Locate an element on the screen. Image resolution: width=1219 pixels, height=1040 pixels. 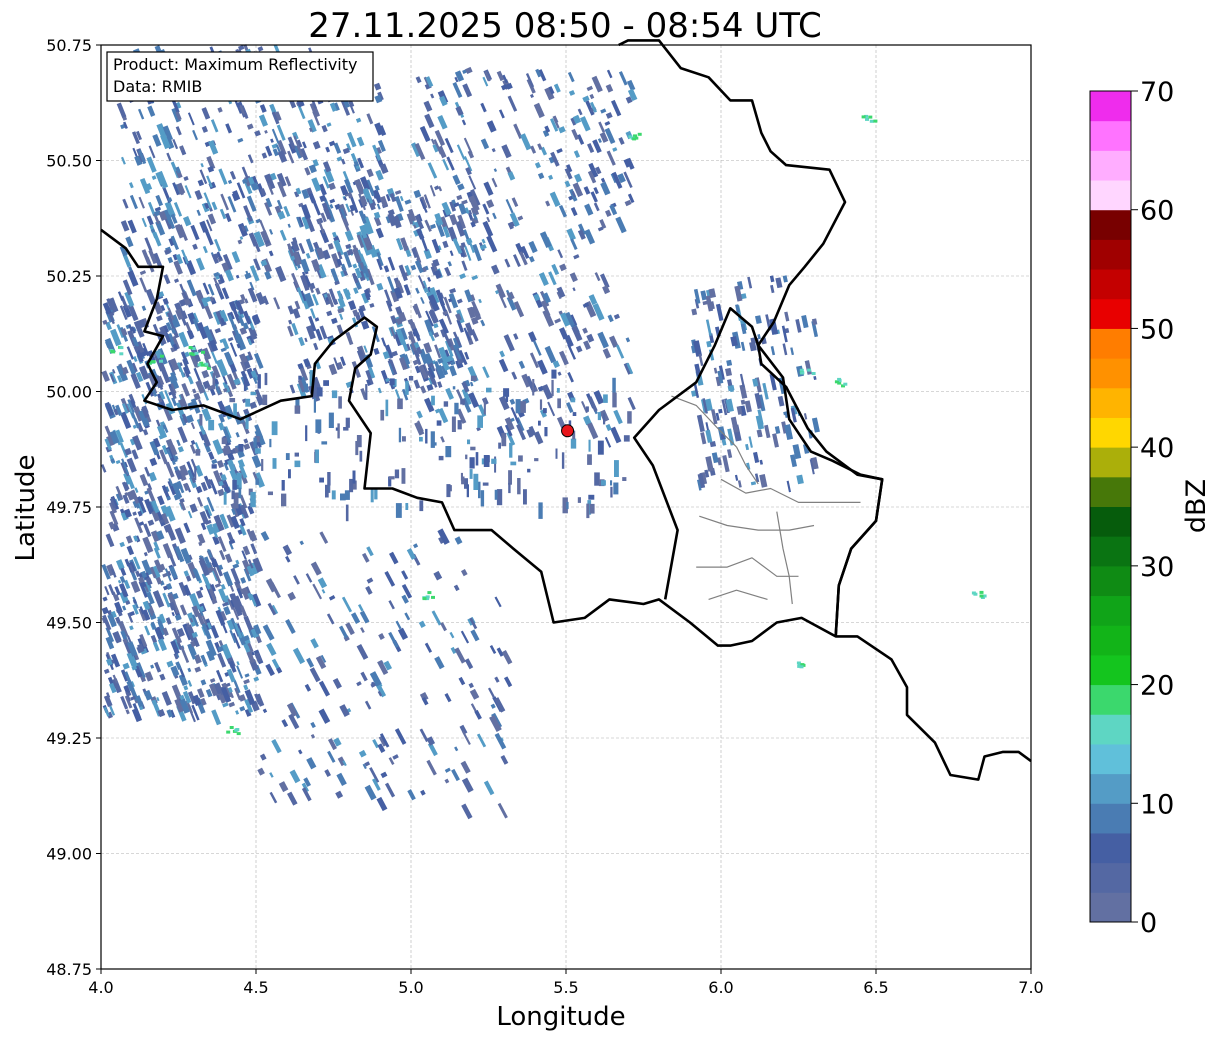
product-text: Product: Maximum Reflectivity is located at coordinates (235, 64).